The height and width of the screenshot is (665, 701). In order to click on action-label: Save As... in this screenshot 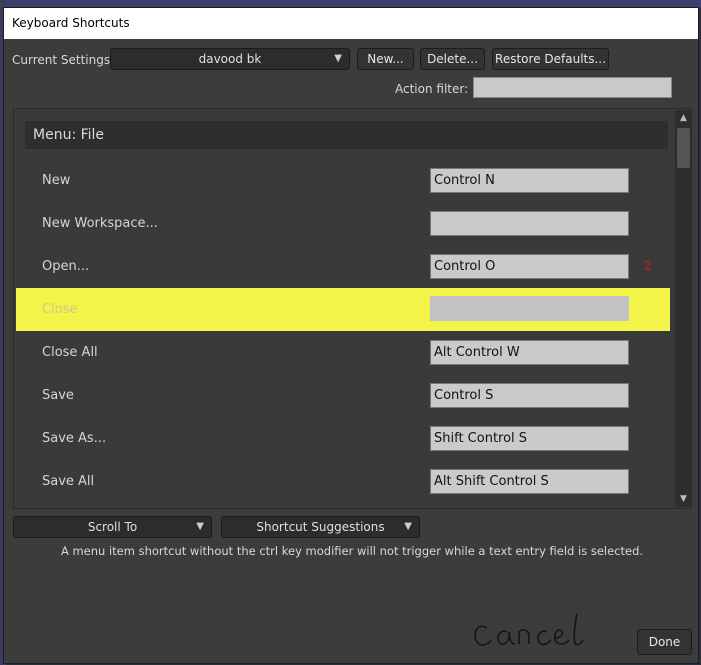, I will do `click(74, 438)`.